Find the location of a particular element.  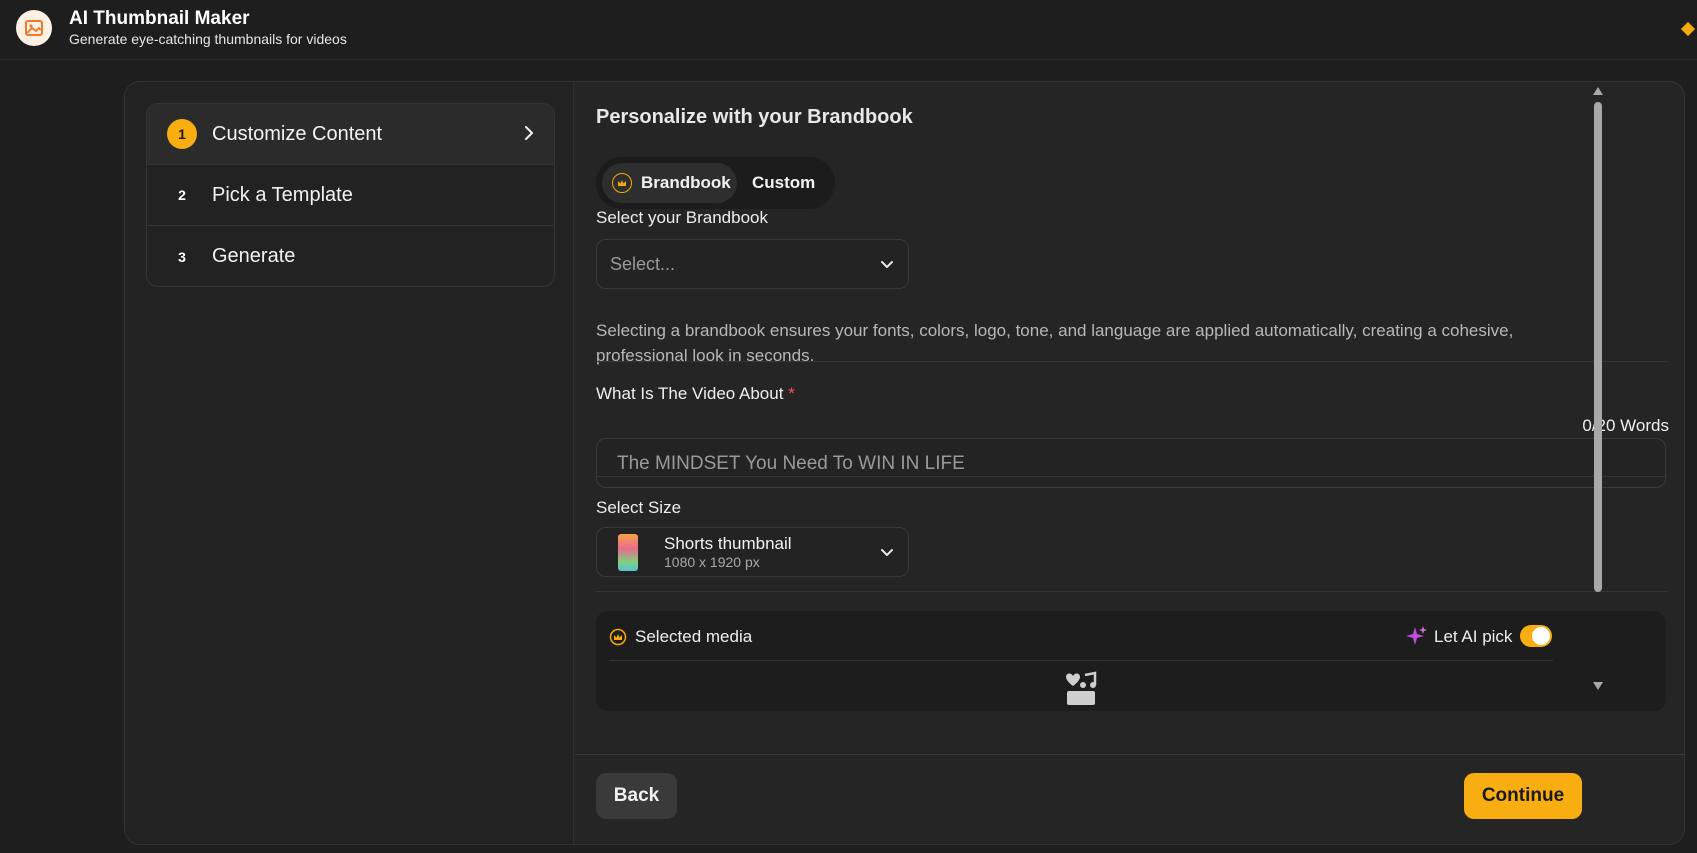

let-ai-pick-toggle is located at coordinates (1536, 636).